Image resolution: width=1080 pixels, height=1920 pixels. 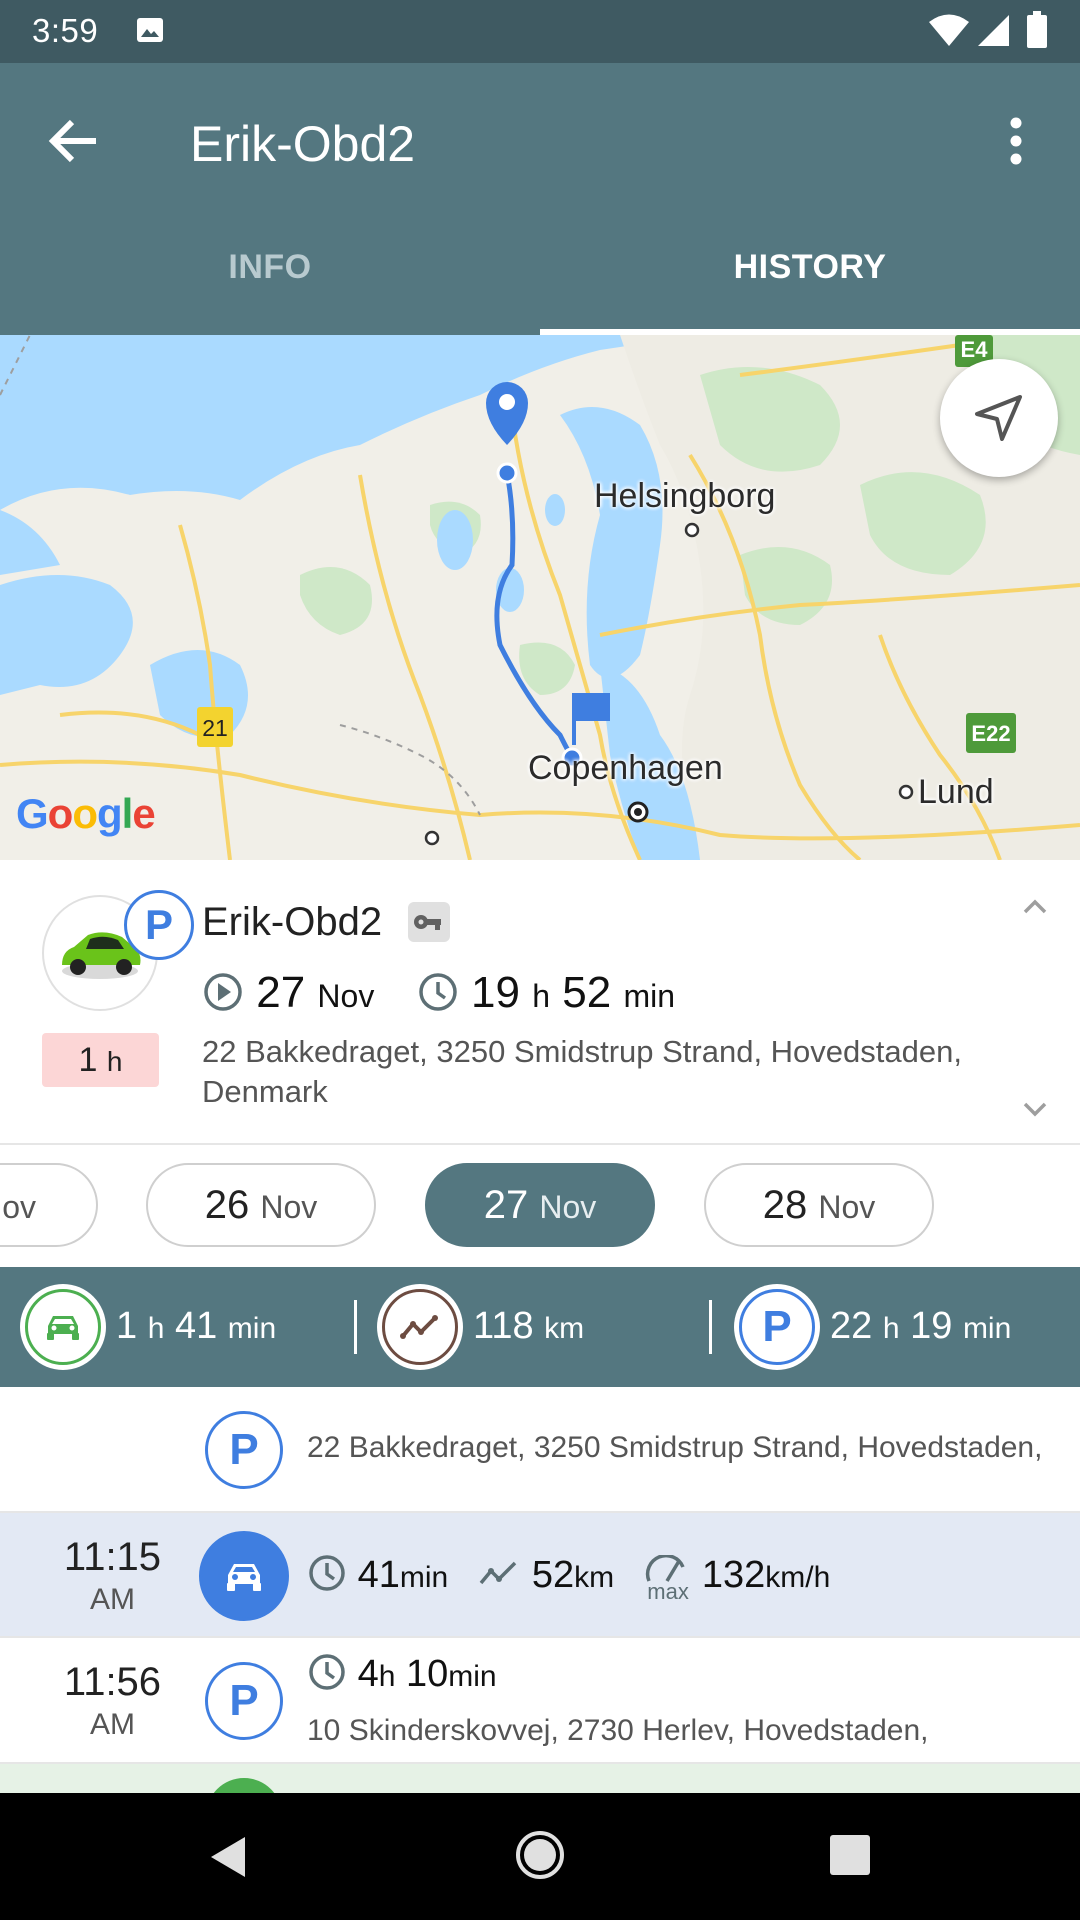 I want to click on parking-time-badge: P, so click(x=777, y=1327).